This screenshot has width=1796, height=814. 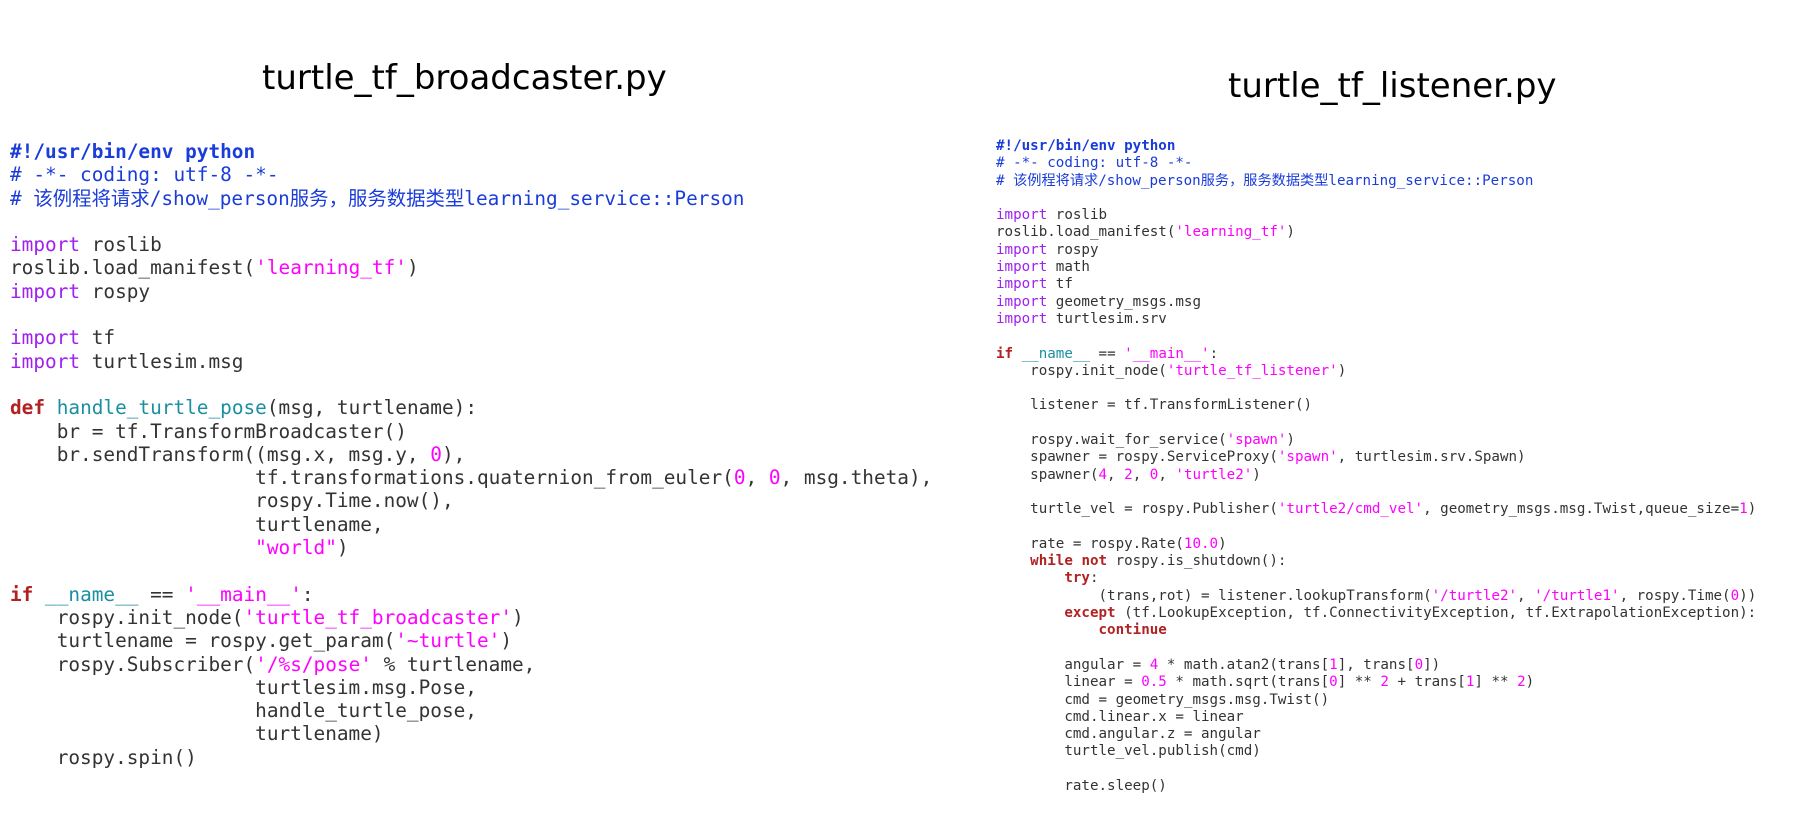 I want to click on code-line: rospy.wait_for_service('spawn'), so click(x=1145, y=440).